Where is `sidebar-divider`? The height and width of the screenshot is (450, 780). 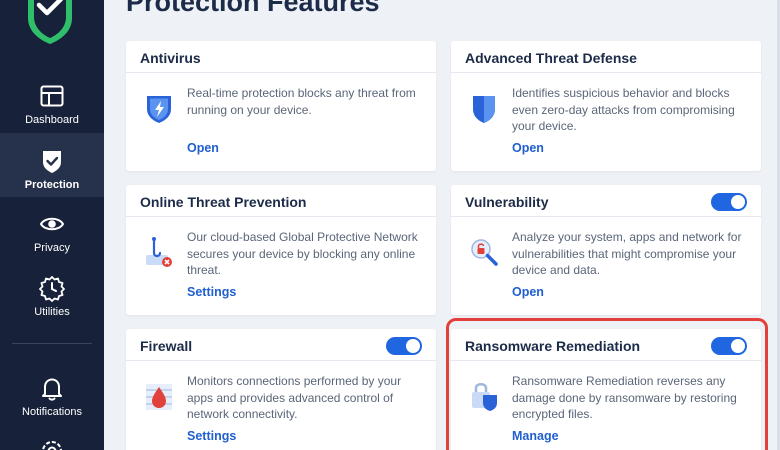
sidebar-divider is located at coordinates (52, 343).